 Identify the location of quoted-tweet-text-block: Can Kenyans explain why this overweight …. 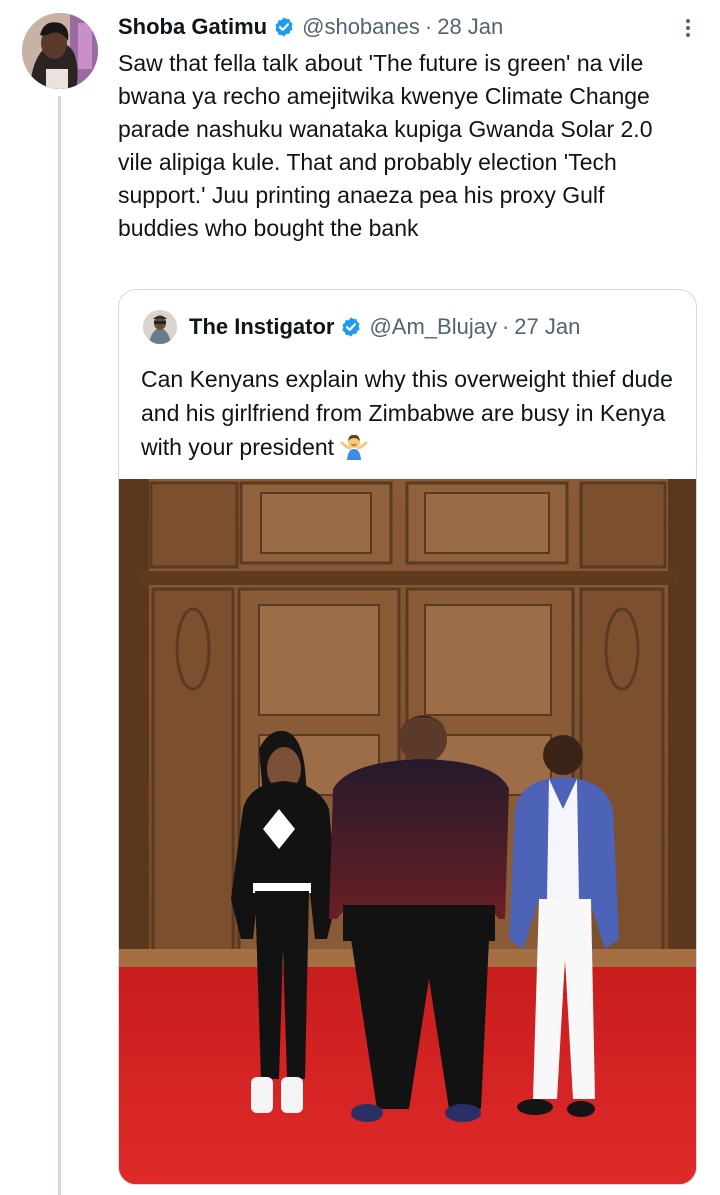
(411, 413).